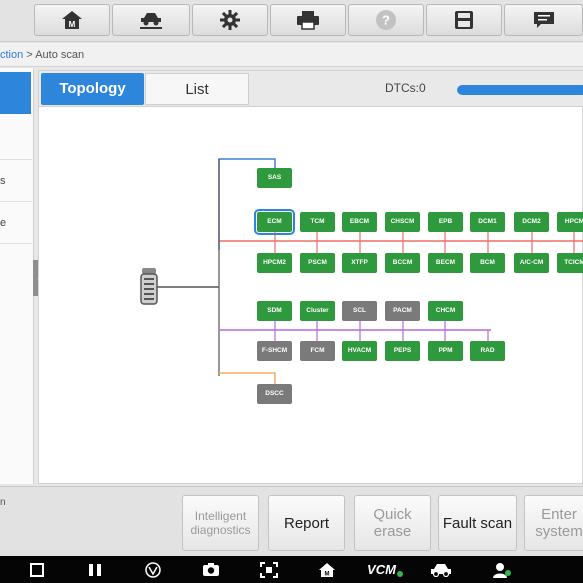  Describe the element at coordinates (445, 222) in the screenshot. I see `module-node-epb: EPB` at that location.